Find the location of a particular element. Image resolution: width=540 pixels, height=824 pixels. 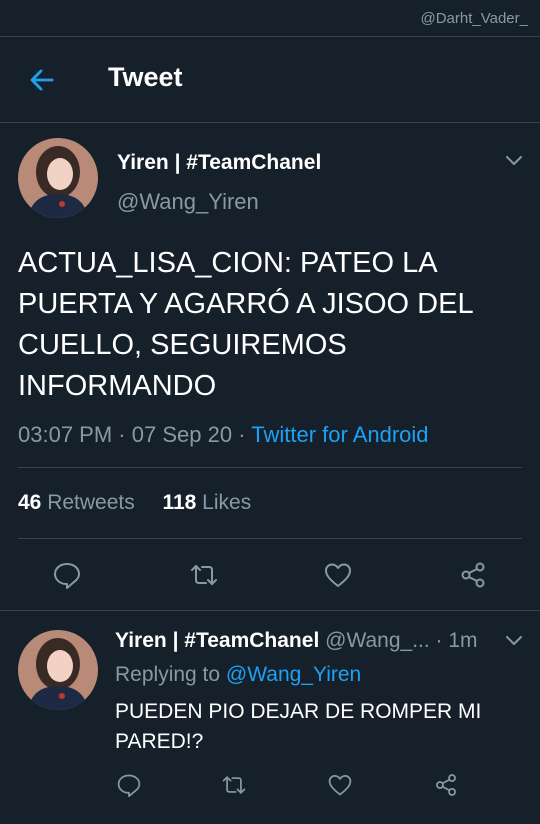

tweet-stats: 46 Retweets 118 Likes is located at coordinates (134, 503).